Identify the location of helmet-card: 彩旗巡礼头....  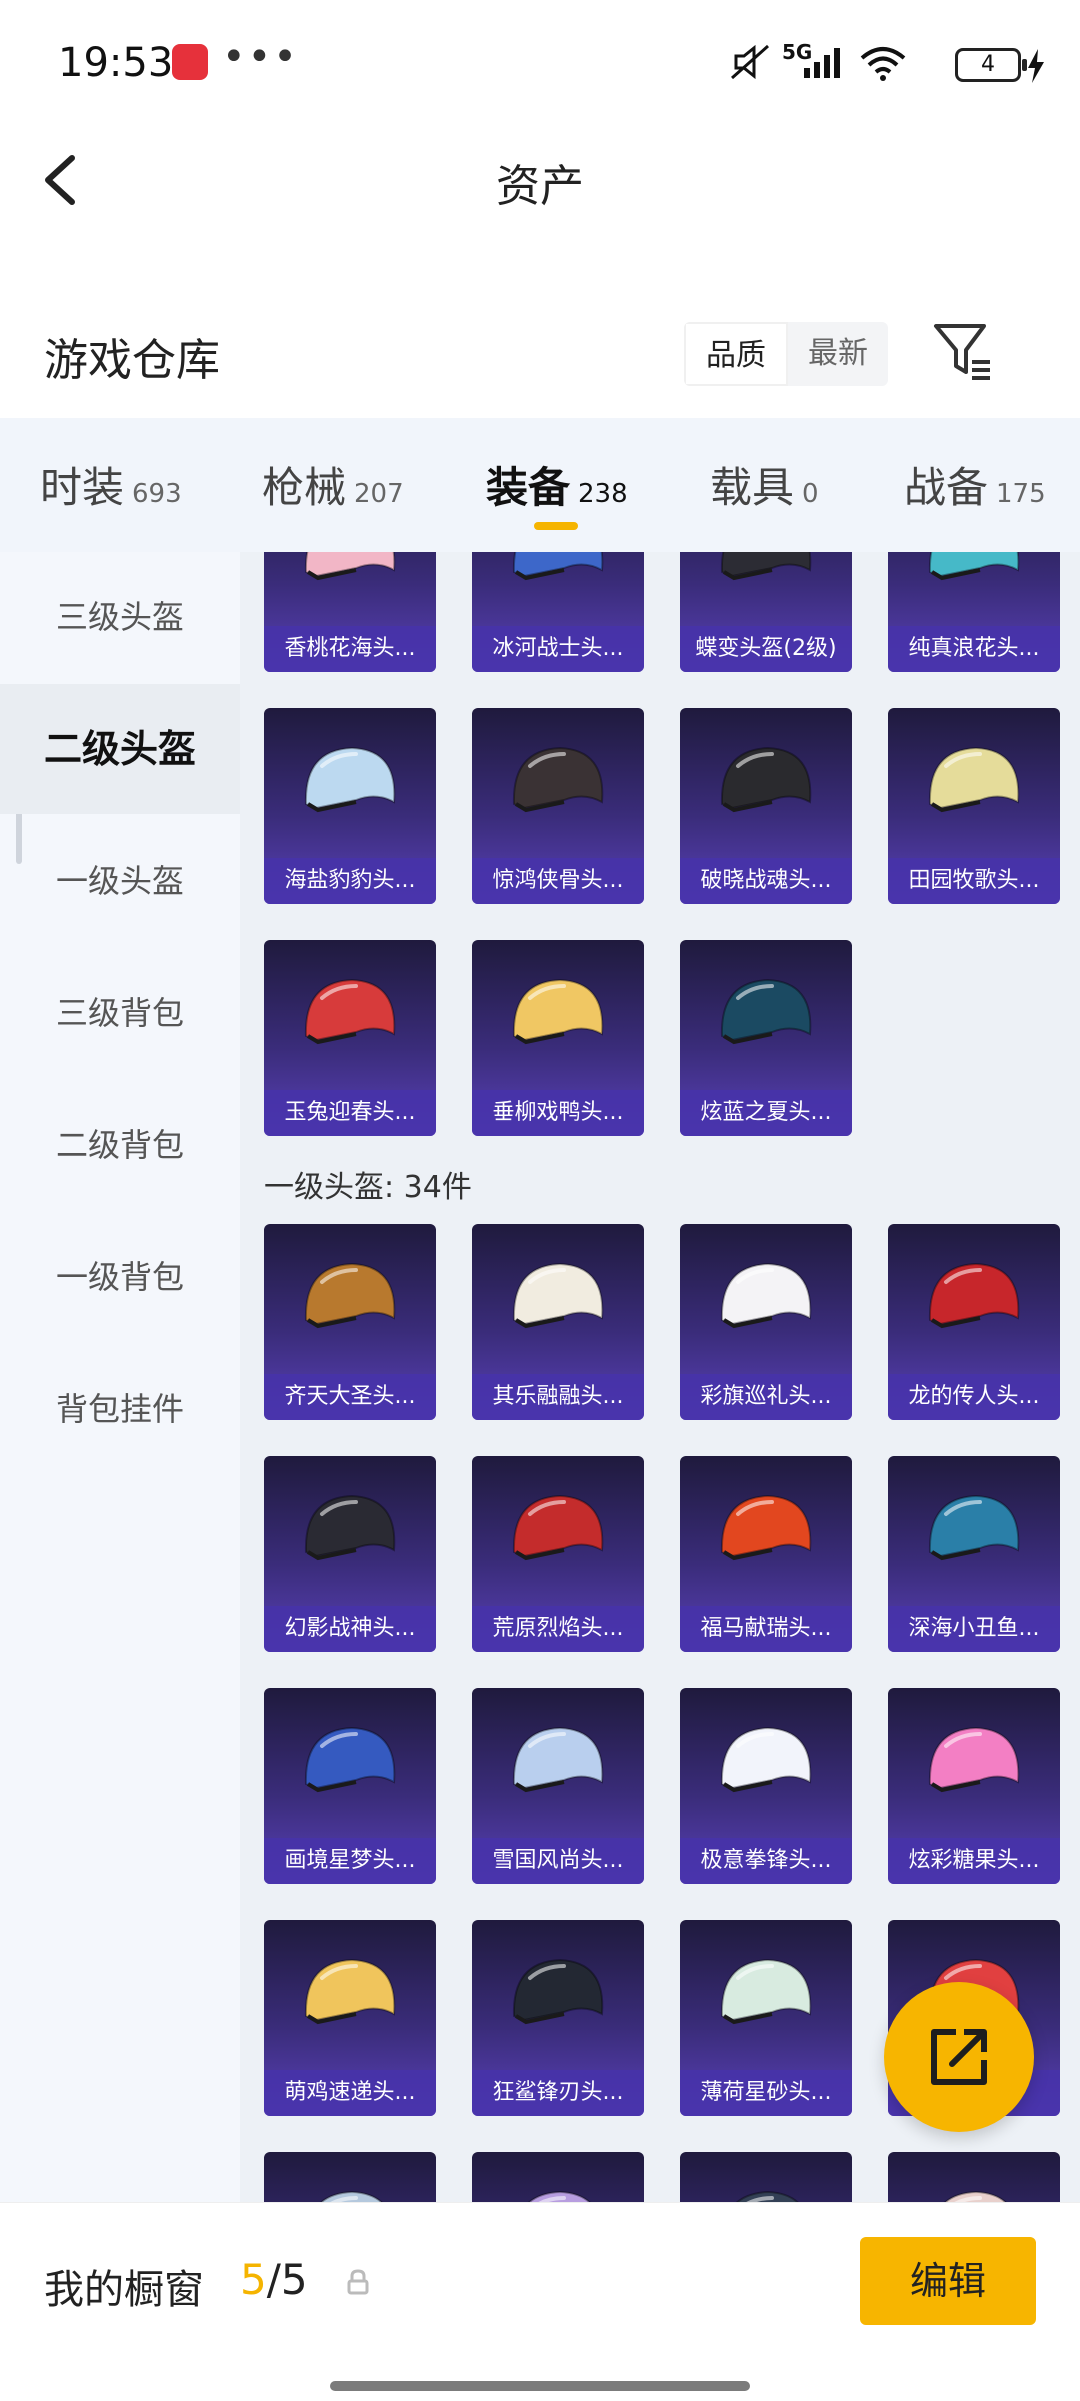
(766, 1322).